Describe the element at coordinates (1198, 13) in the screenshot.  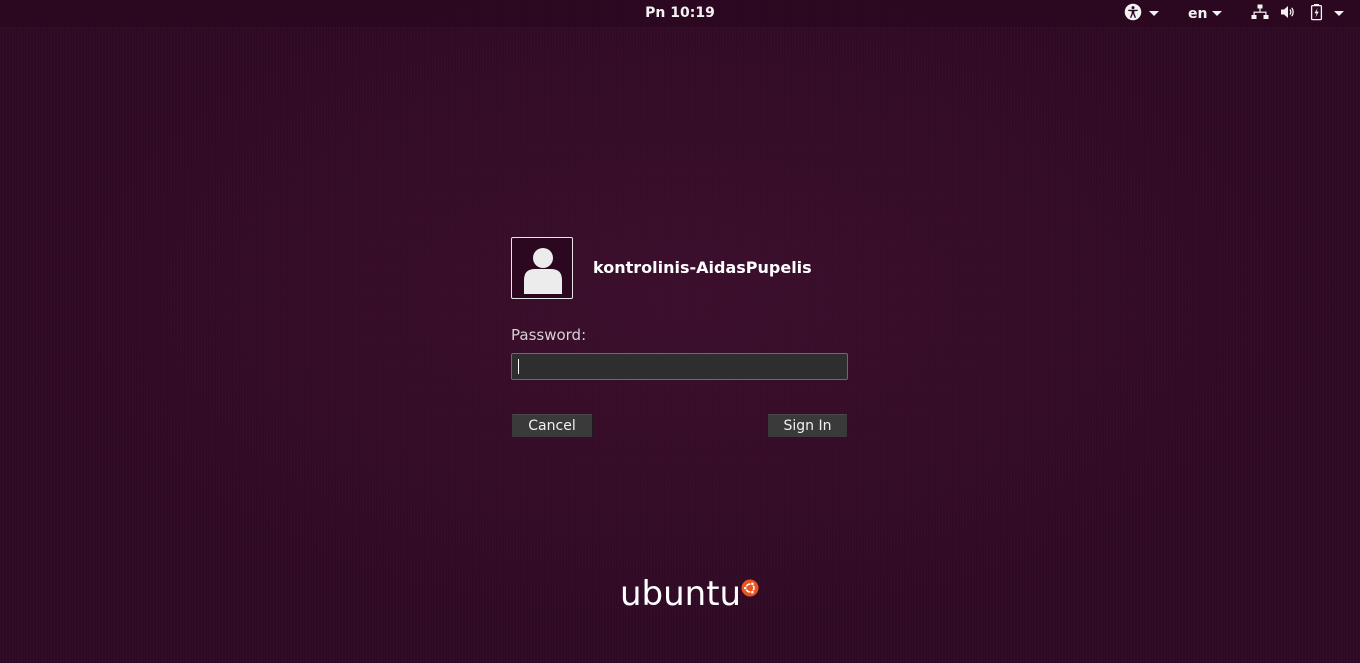
I see `language-indicator: en` at that location.